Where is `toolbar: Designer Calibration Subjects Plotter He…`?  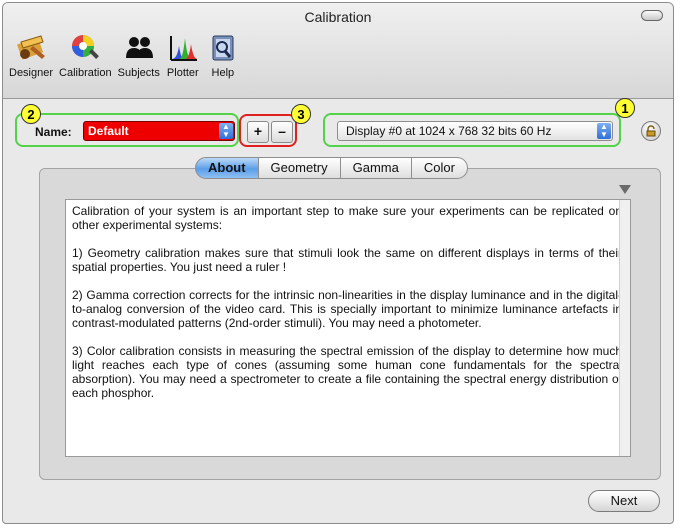
toolbar: Designer Calibration Subjects Plotter He… is located at coordinates (124, 55).